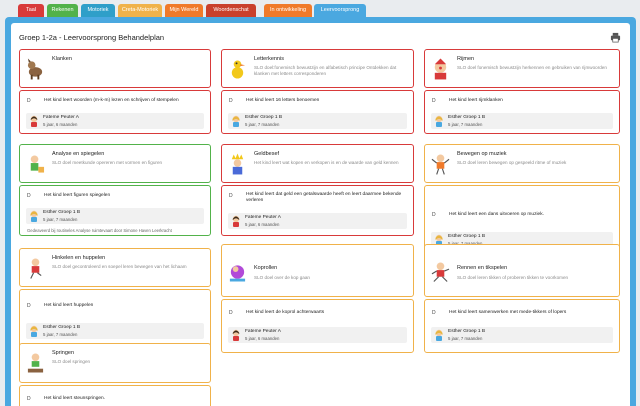 This screenshot has width=640, height=406. I want to click on tab-woordenschat: Woordenschat, so click(231, 10).